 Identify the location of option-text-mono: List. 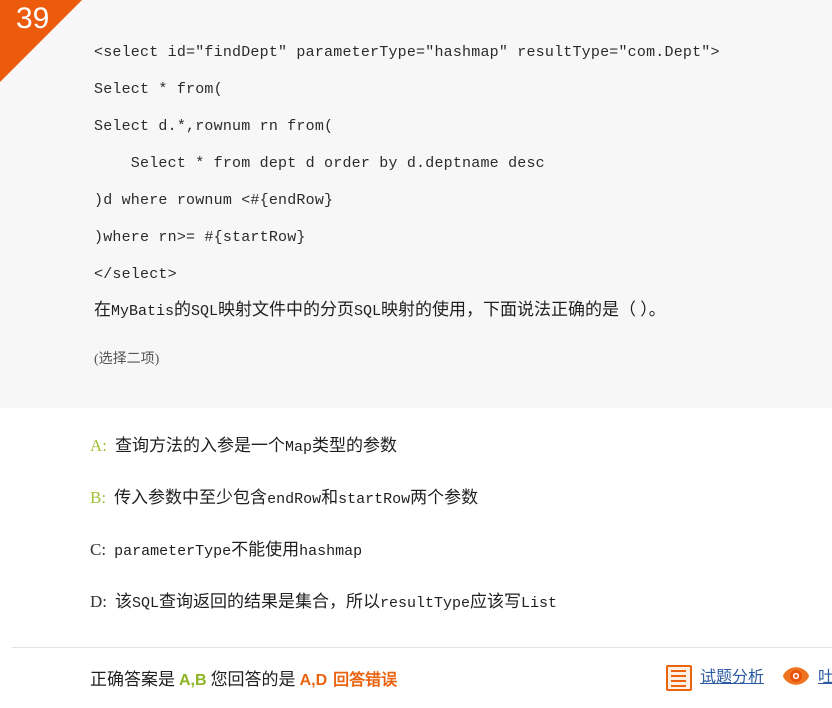
(539, 603).